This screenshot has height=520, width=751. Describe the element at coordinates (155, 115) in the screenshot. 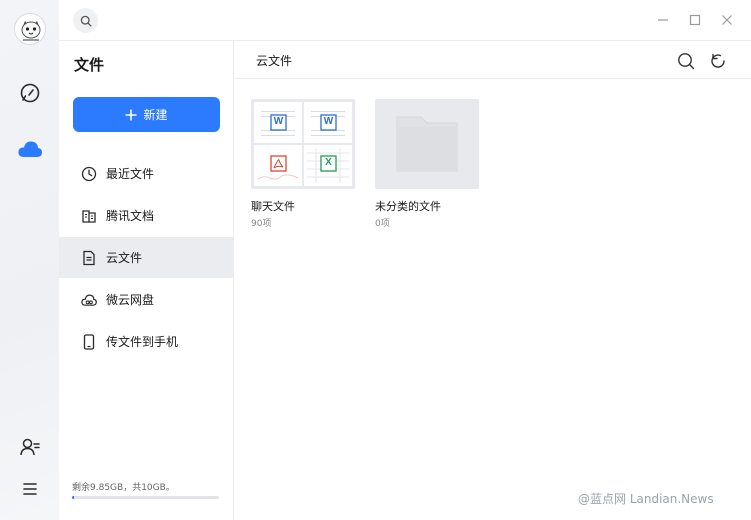

I see `new-button-label: 新建` at that location.